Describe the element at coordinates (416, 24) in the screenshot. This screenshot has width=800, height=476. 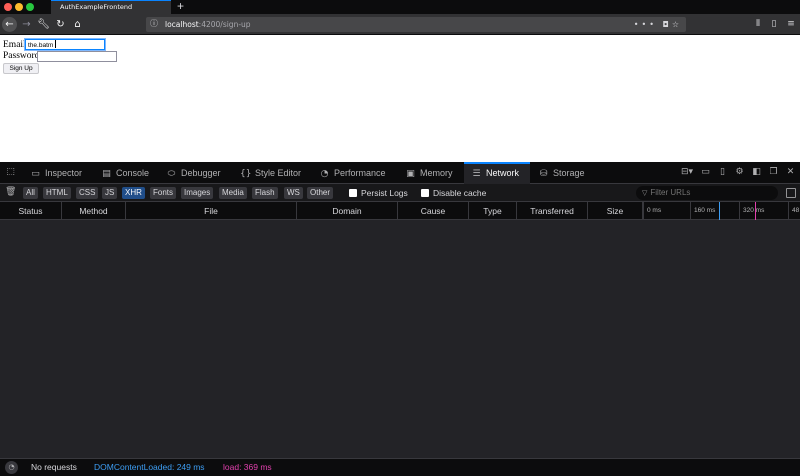
I see `url-bar: ⓘ localhost:4200/sign-up ••• ◘☆` at that location.